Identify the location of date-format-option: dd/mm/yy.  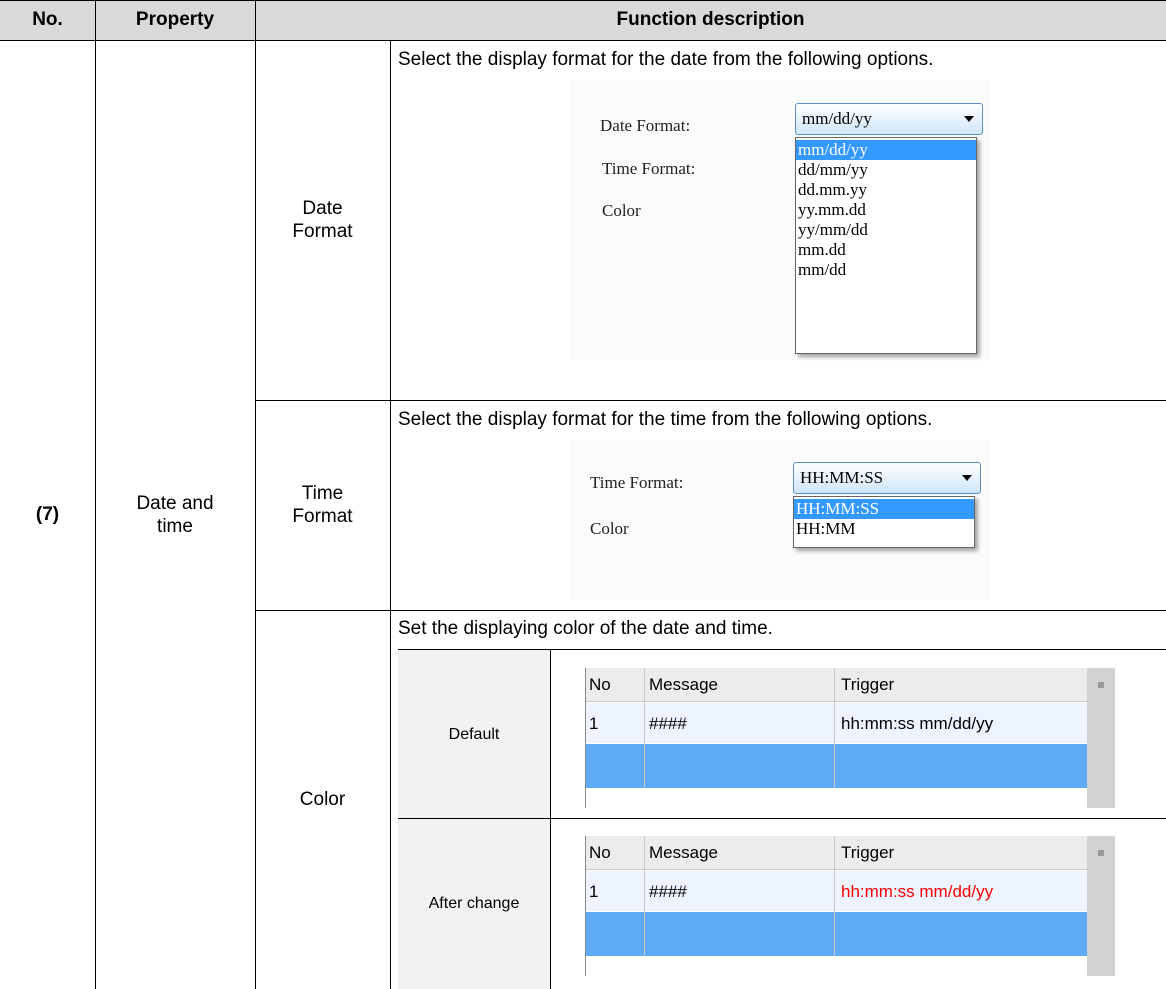
(886, 170).